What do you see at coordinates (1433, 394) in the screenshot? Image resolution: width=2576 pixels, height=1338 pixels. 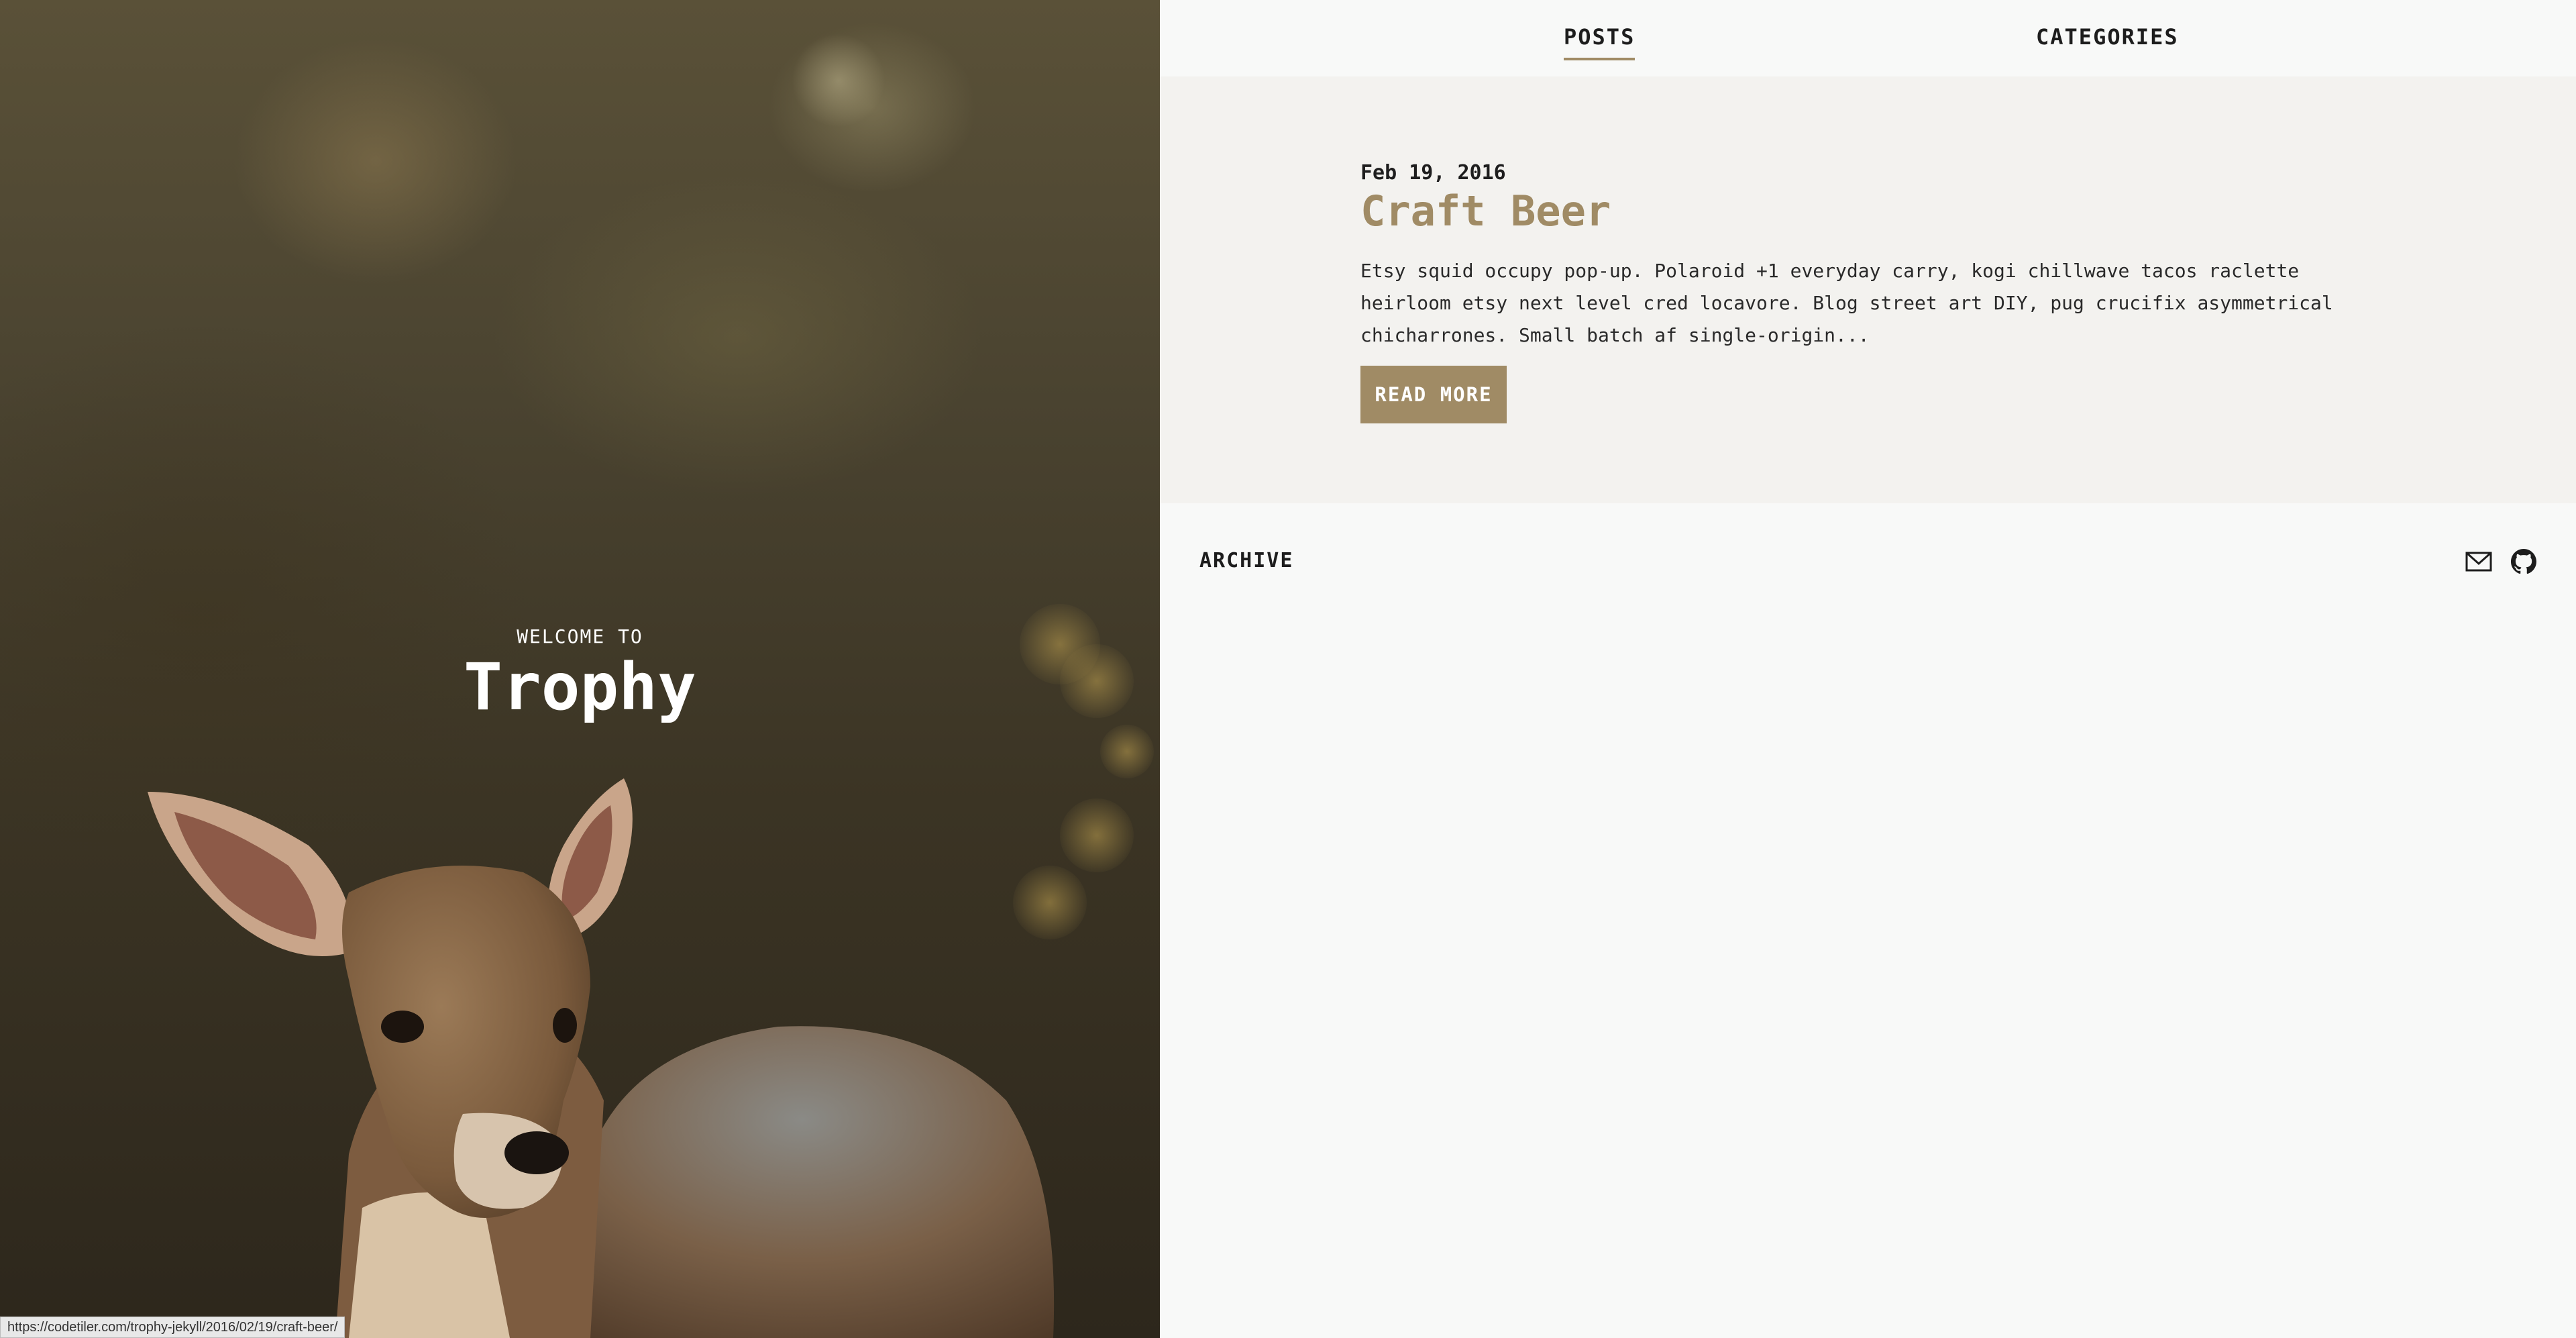 I see `read-more-button: READ MORE` at bounding box center [1433, 394].